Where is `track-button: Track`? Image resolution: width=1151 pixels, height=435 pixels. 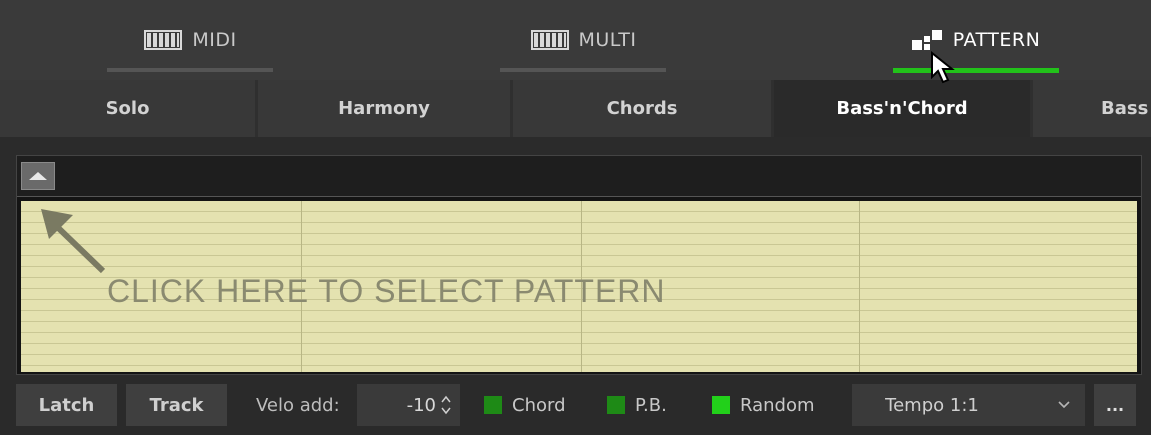 track-button: Track is located at coordinates (176, 405).